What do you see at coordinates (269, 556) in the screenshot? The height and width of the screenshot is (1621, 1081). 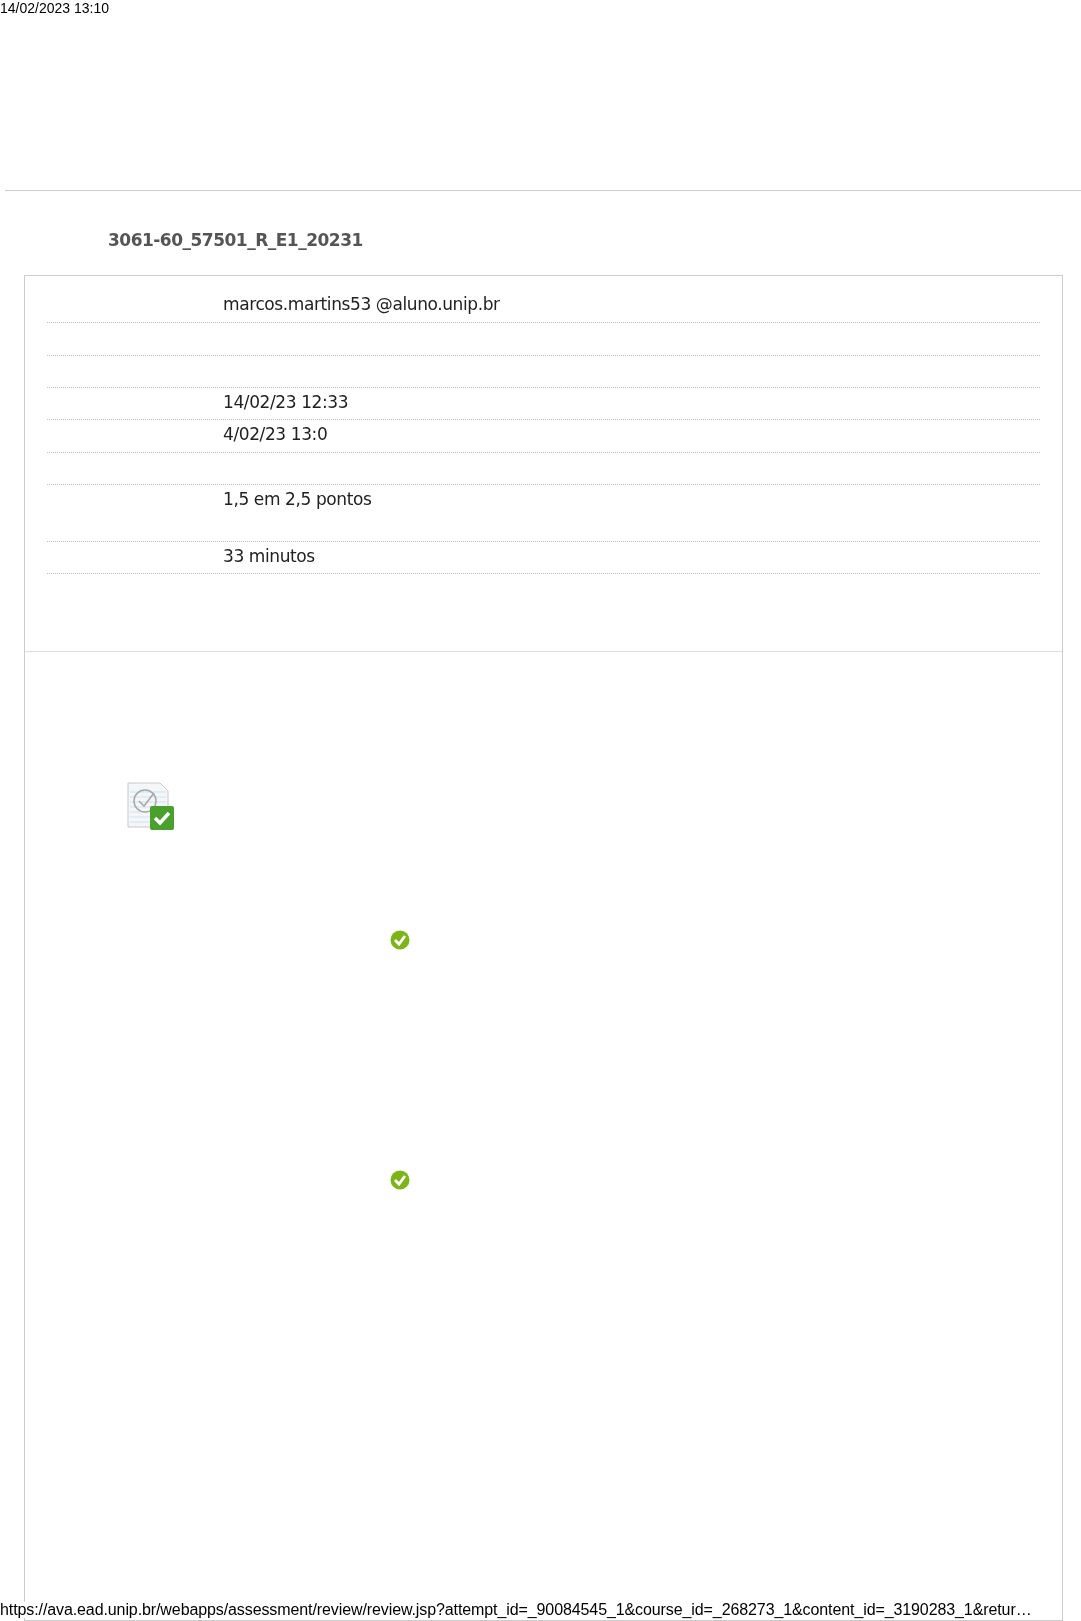 I see `detail-value: 33 minutos` at bounding box center [269, 556].